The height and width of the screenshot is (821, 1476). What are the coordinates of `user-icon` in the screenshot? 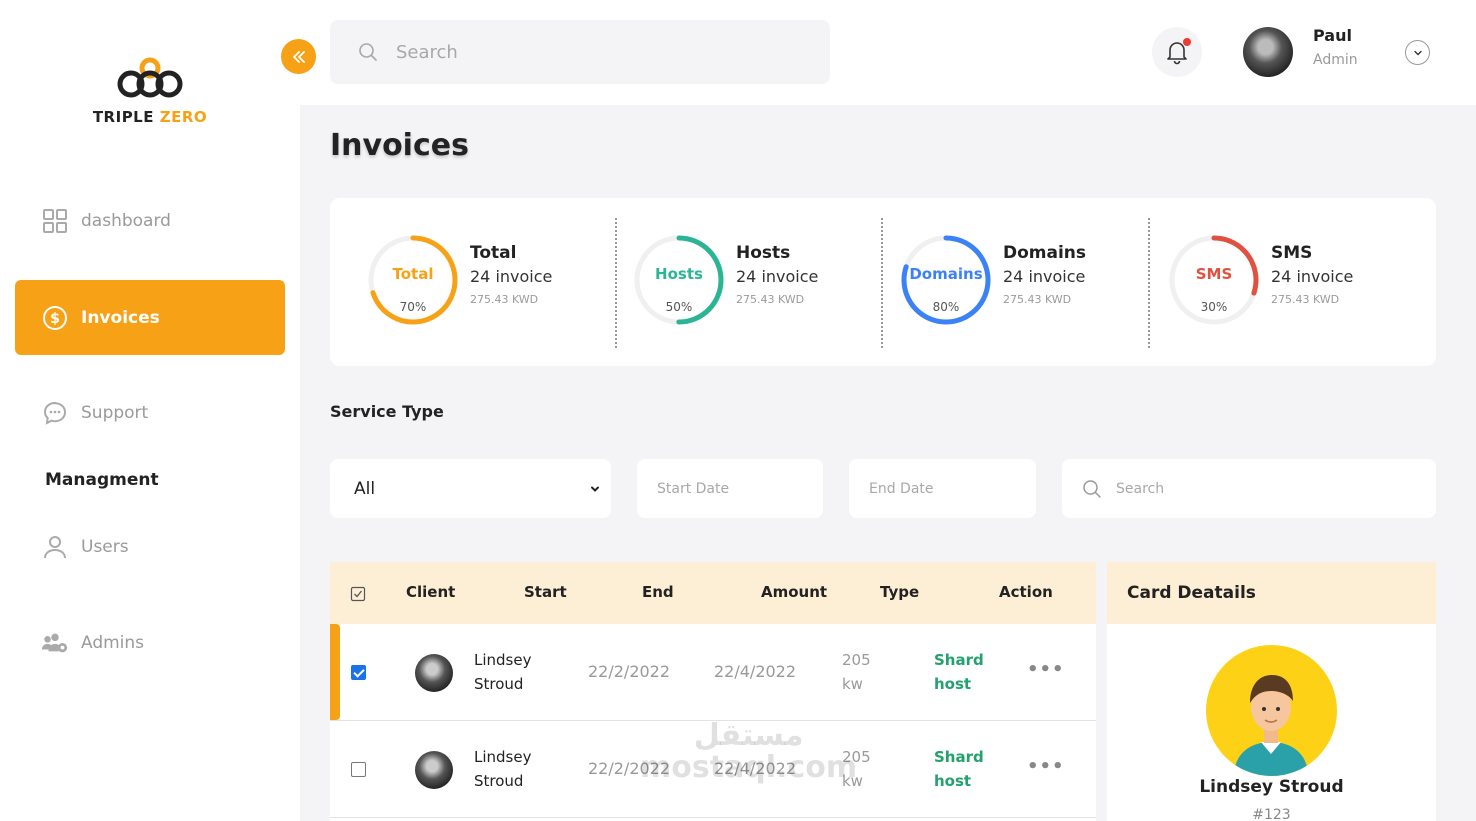 It's located at (55, 547).